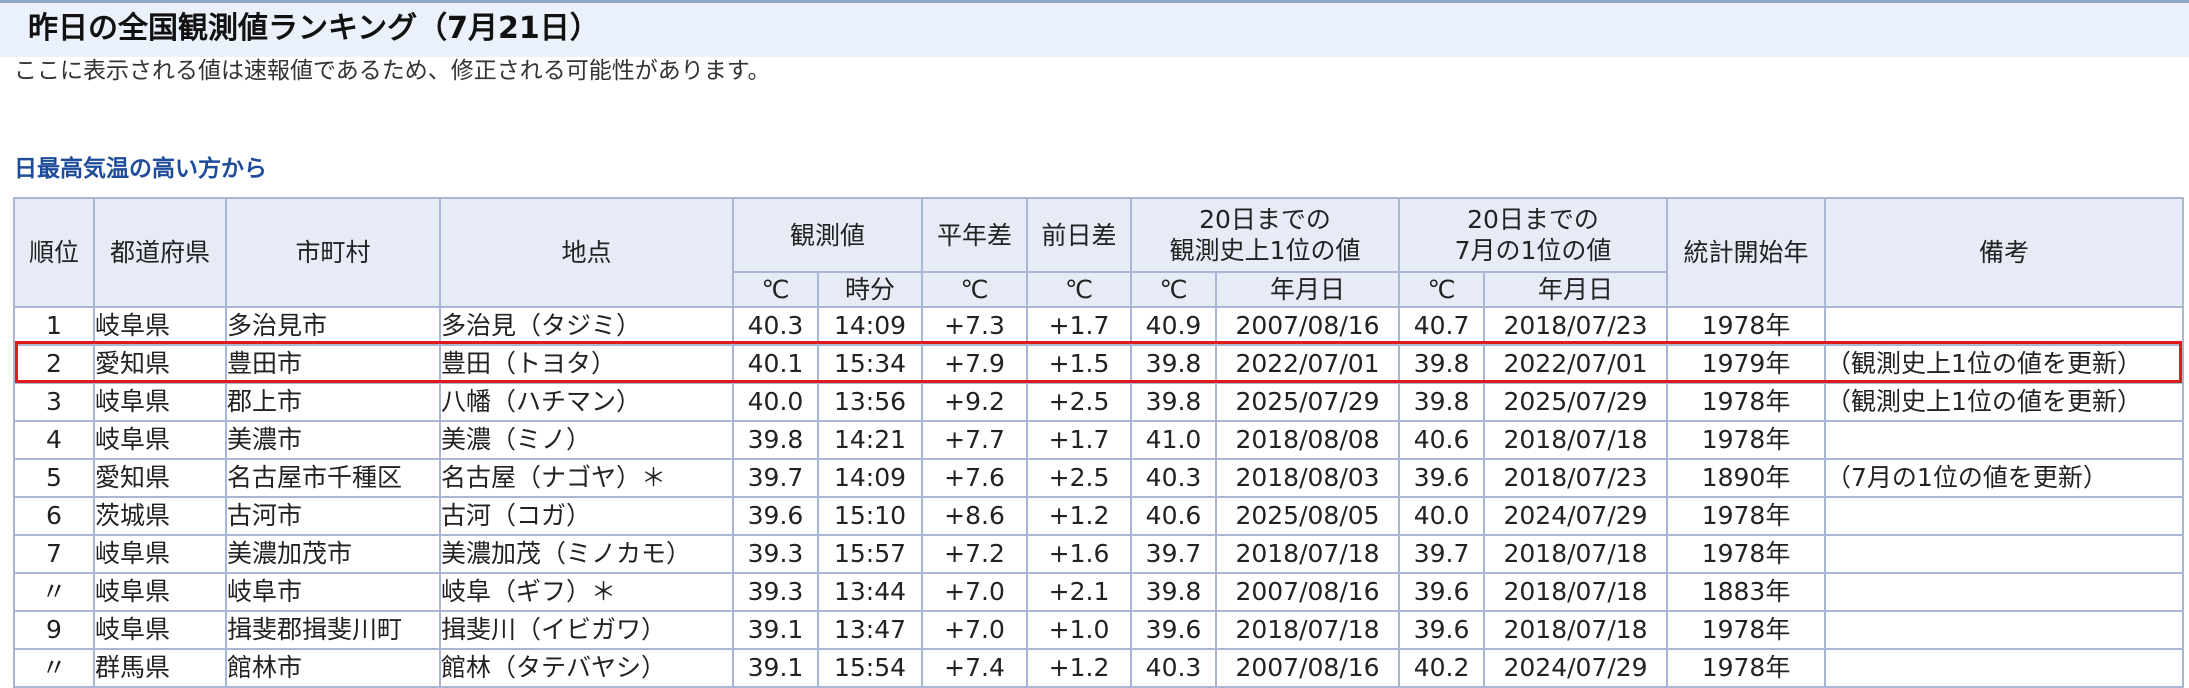  I want to click on cell-normal-diff: +7.0, so click(975, 630).